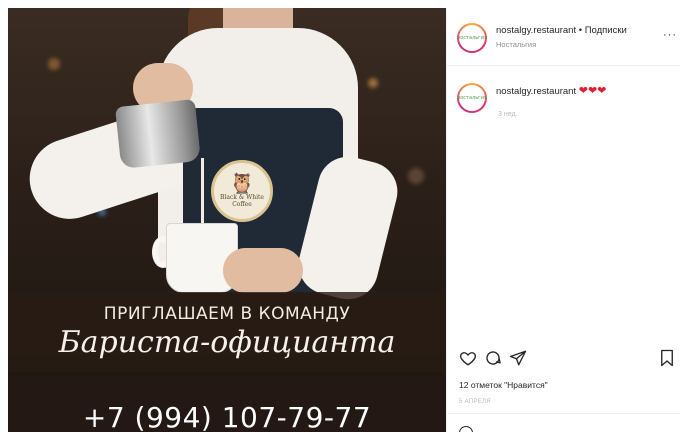  What do you see at coordinates (592, 91) in the screenshot?
I see `caption-hearts: ❤❤❤` at bounding box center [592, 91].